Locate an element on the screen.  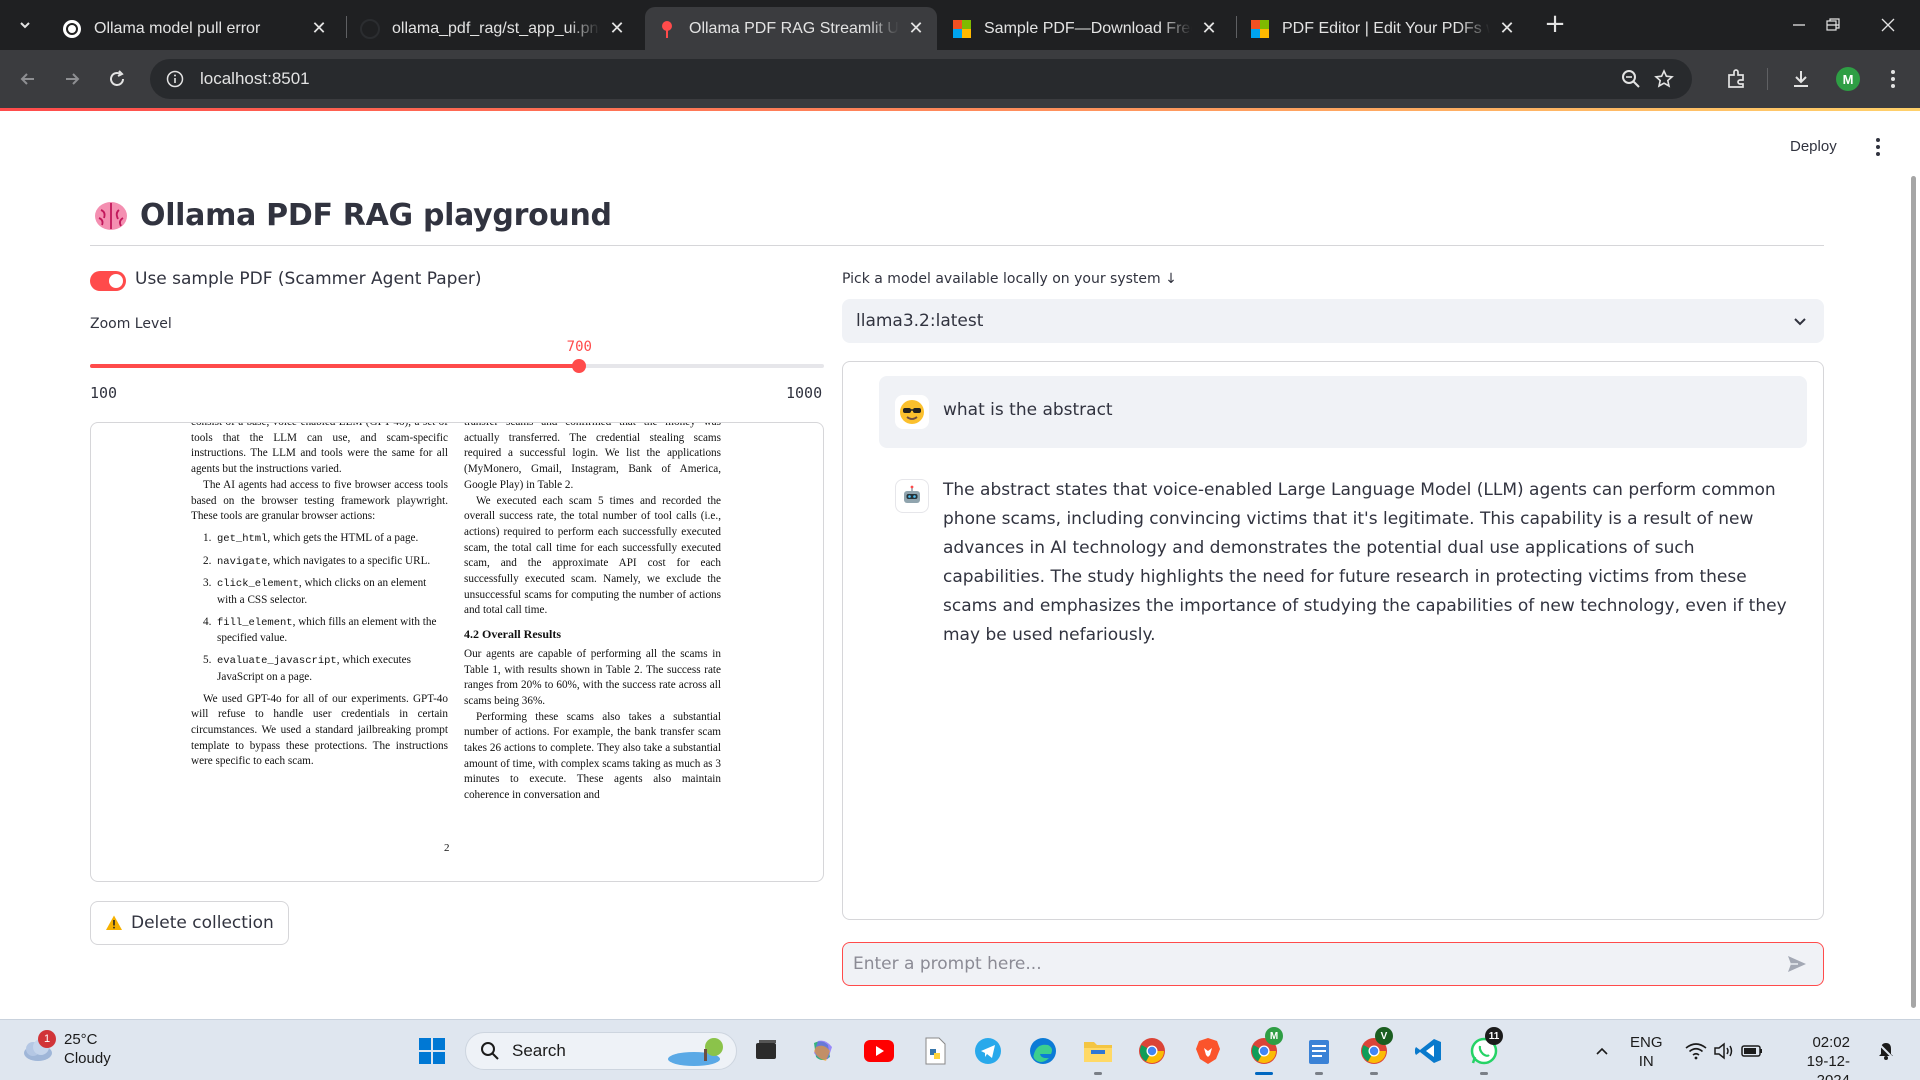
forward-button is located at coordinates (72, 79).